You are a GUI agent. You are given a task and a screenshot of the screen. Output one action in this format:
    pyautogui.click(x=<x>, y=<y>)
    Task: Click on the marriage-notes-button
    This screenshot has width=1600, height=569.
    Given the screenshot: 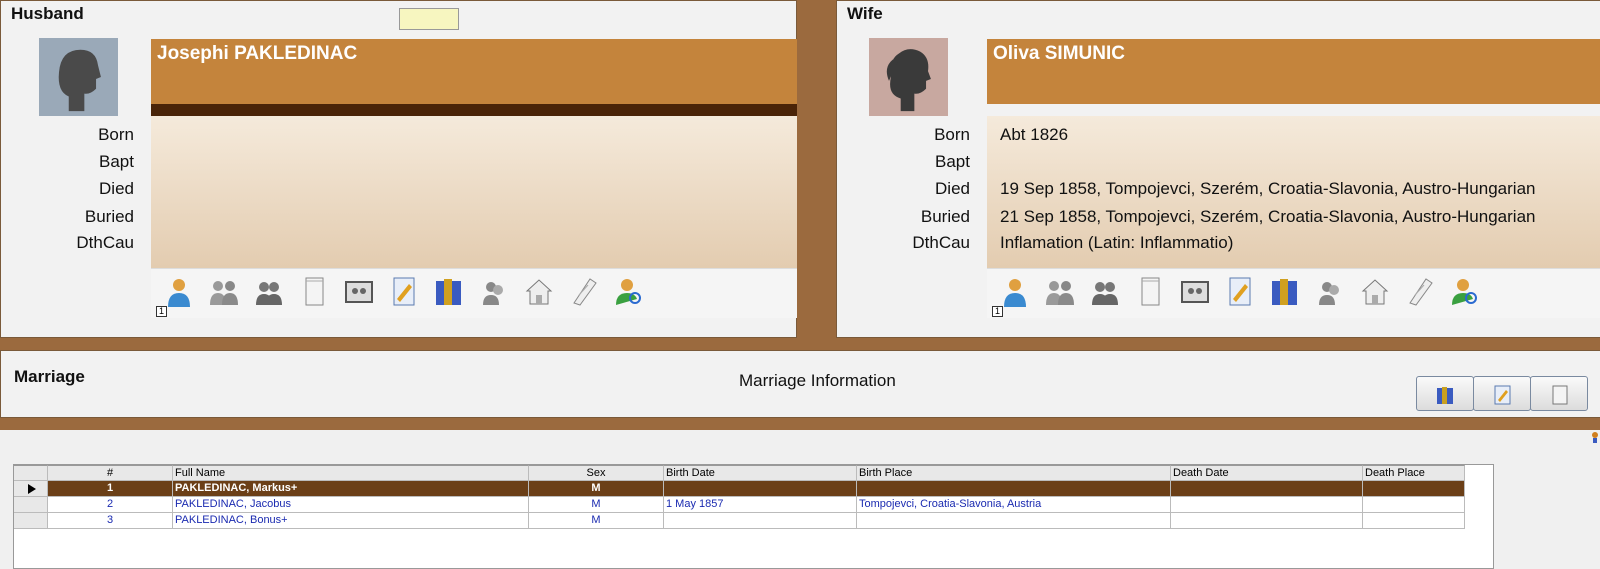 What is the action you would take?
    pyautogui.click(x=1559, y=393)
    